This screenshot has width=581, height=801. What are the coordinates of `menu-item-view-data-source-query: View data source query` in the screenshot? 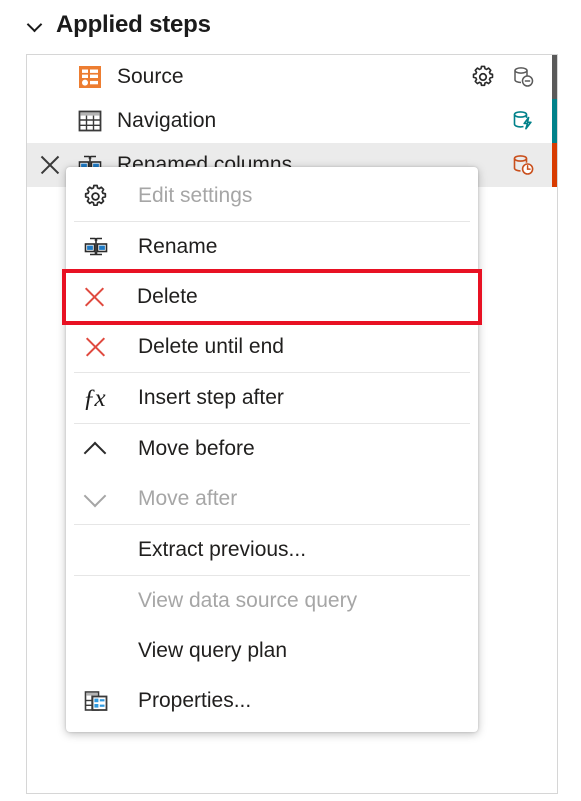 It's located at (272, 601).